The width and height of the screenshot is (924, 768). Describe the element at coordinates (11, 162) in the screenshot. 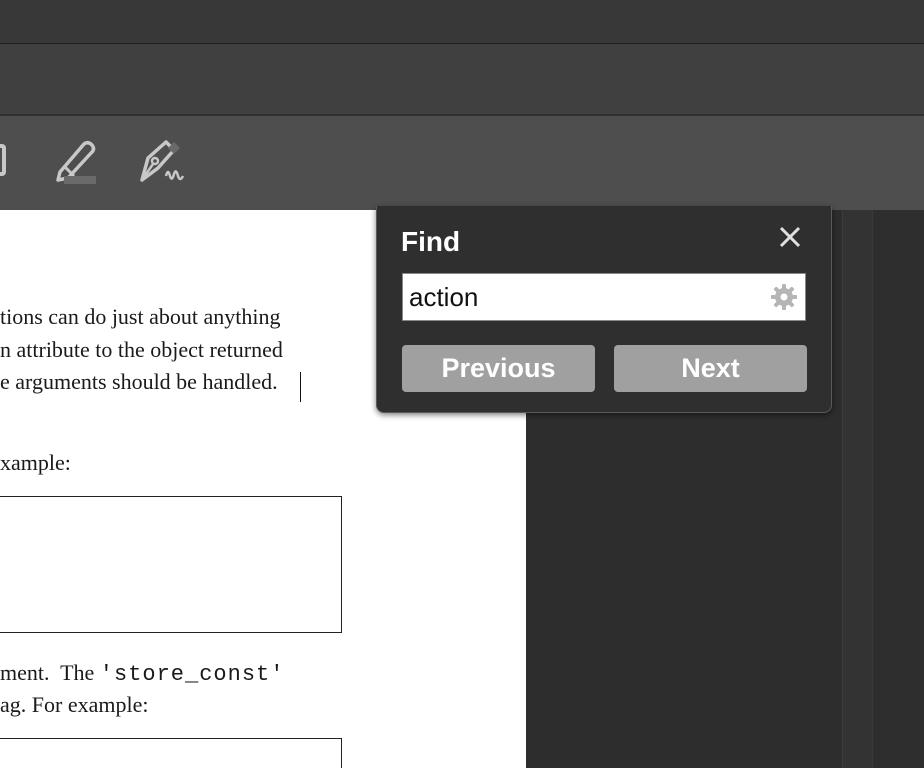

I see `partial-tool-icon` at that location.